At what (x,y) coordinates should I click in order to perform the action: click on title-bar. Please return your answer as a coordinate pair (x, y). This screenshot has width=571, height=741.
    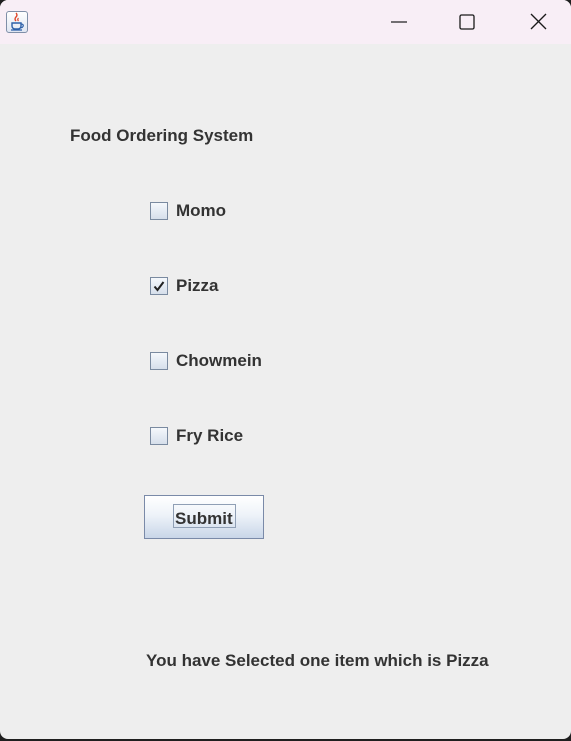
    Looking at the image, I should click on (285, 22).